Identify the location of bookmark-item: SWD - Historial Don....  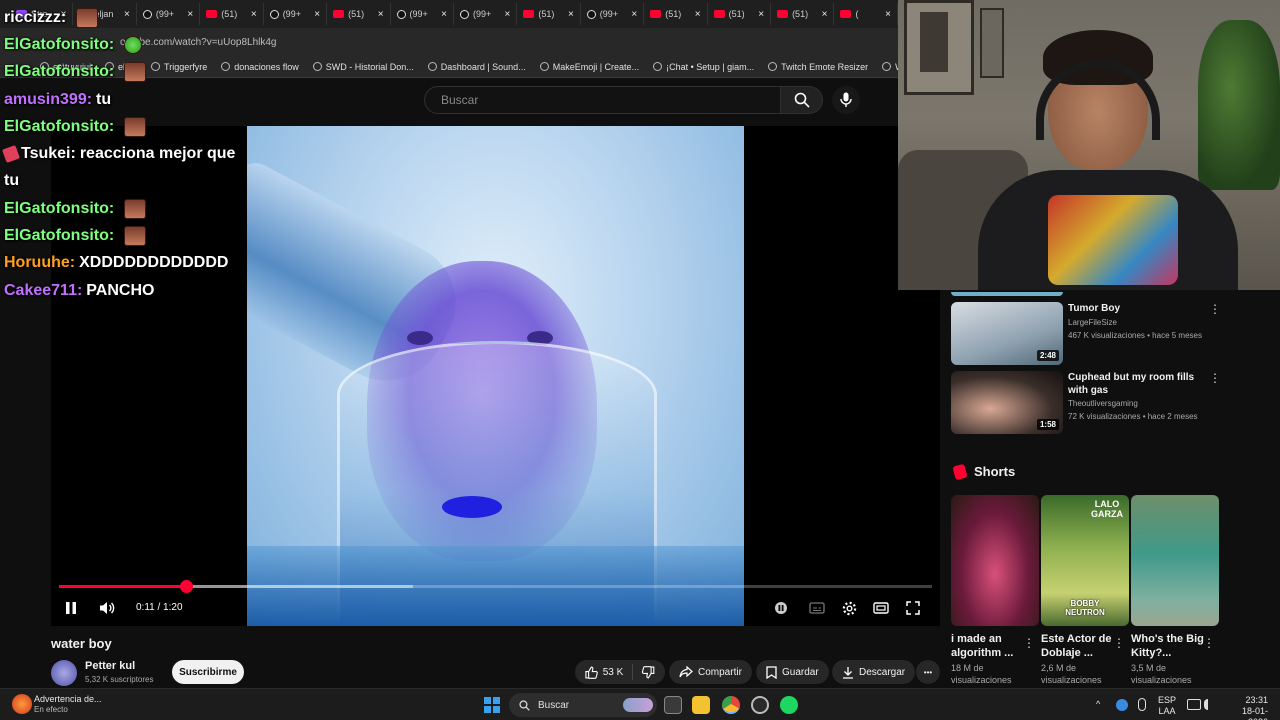
(363, 67).